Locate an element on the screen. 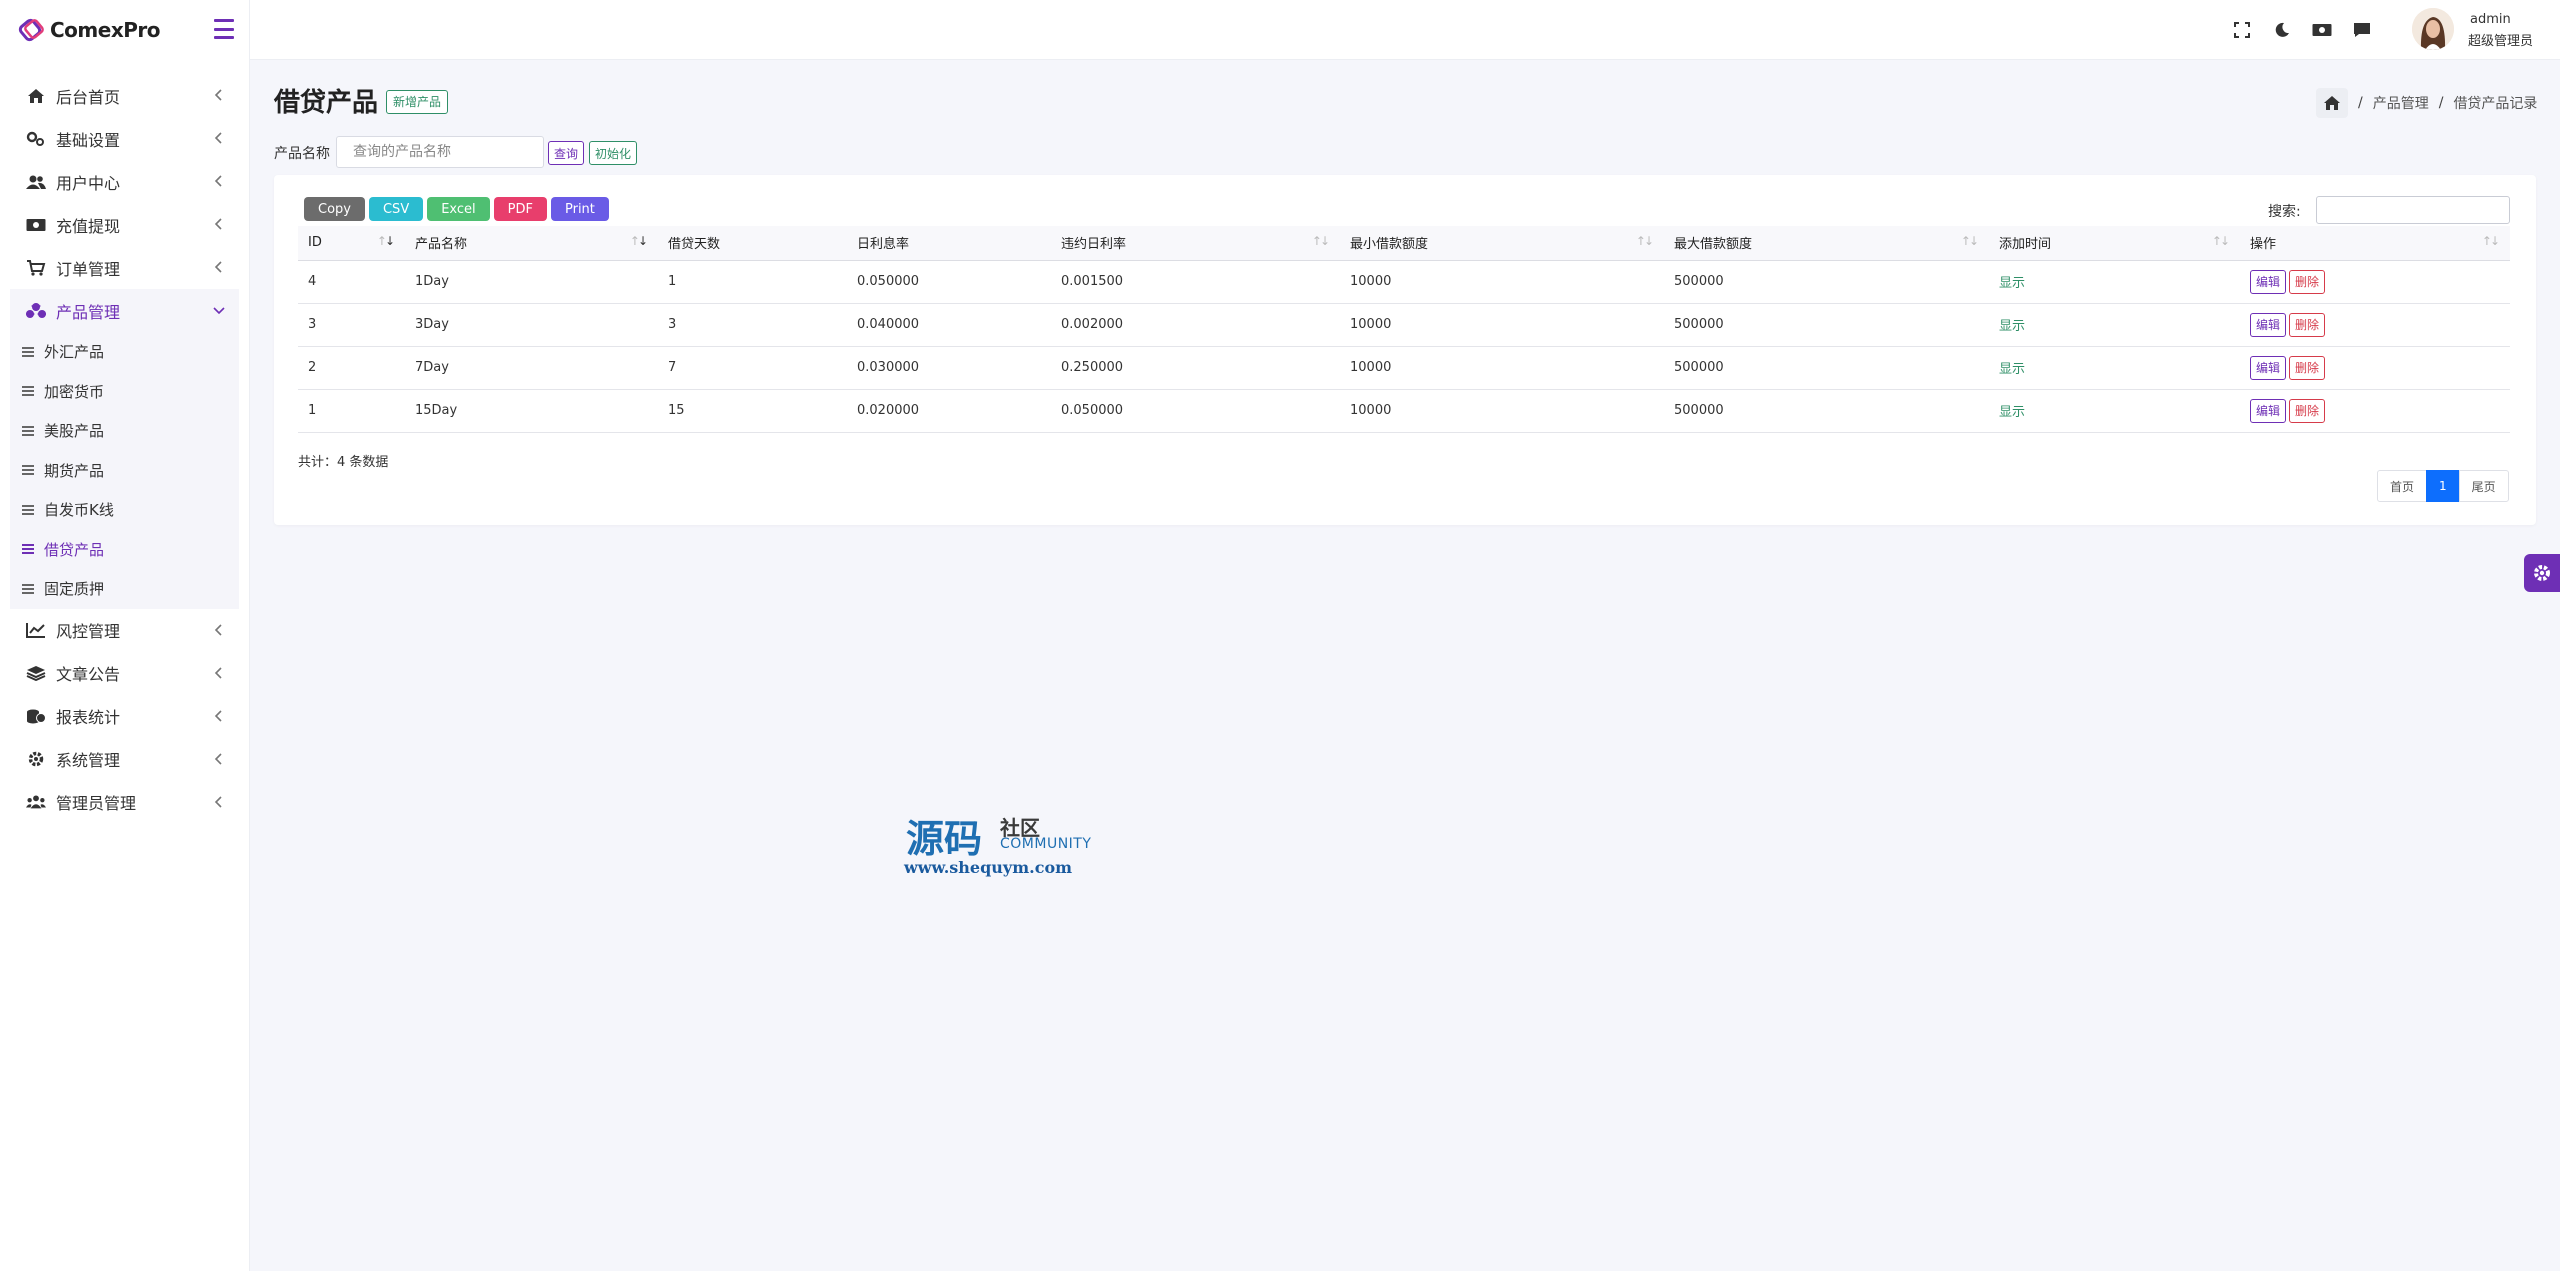 This screenshot has width=2560, height=1271. sidebar-subitem-forex: 外汇产品 is located at coordinates (124, 352).